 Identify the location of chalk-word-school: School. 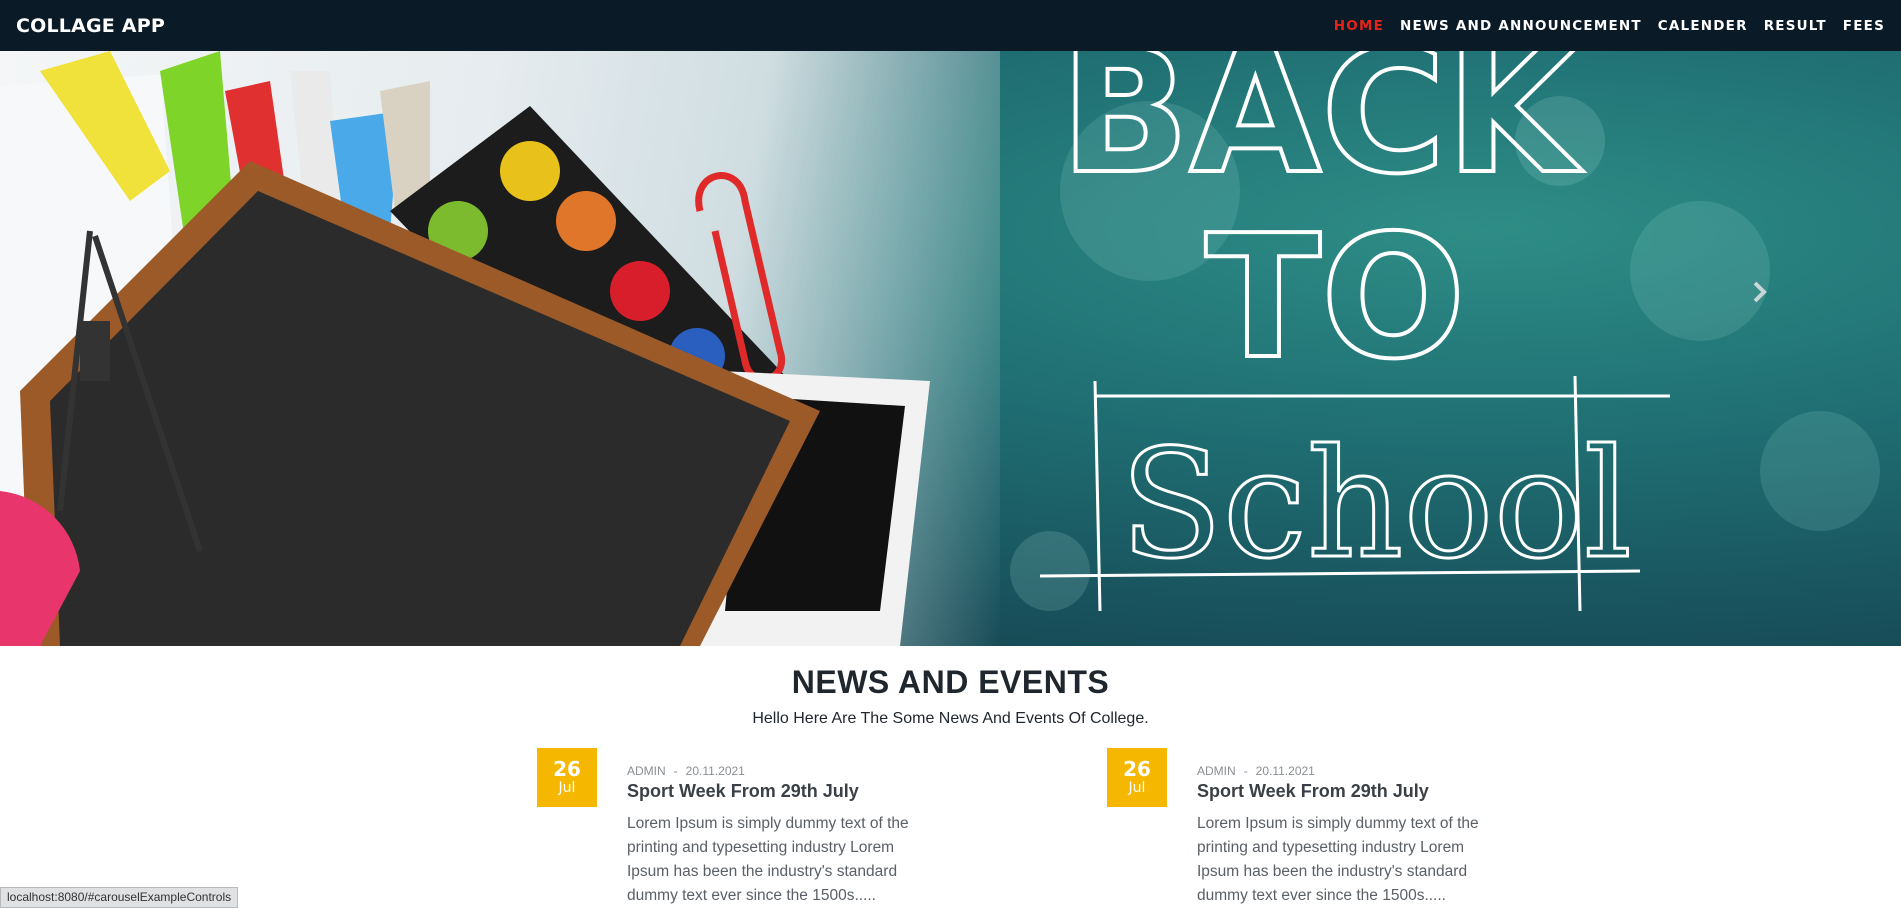
(1376, 505).